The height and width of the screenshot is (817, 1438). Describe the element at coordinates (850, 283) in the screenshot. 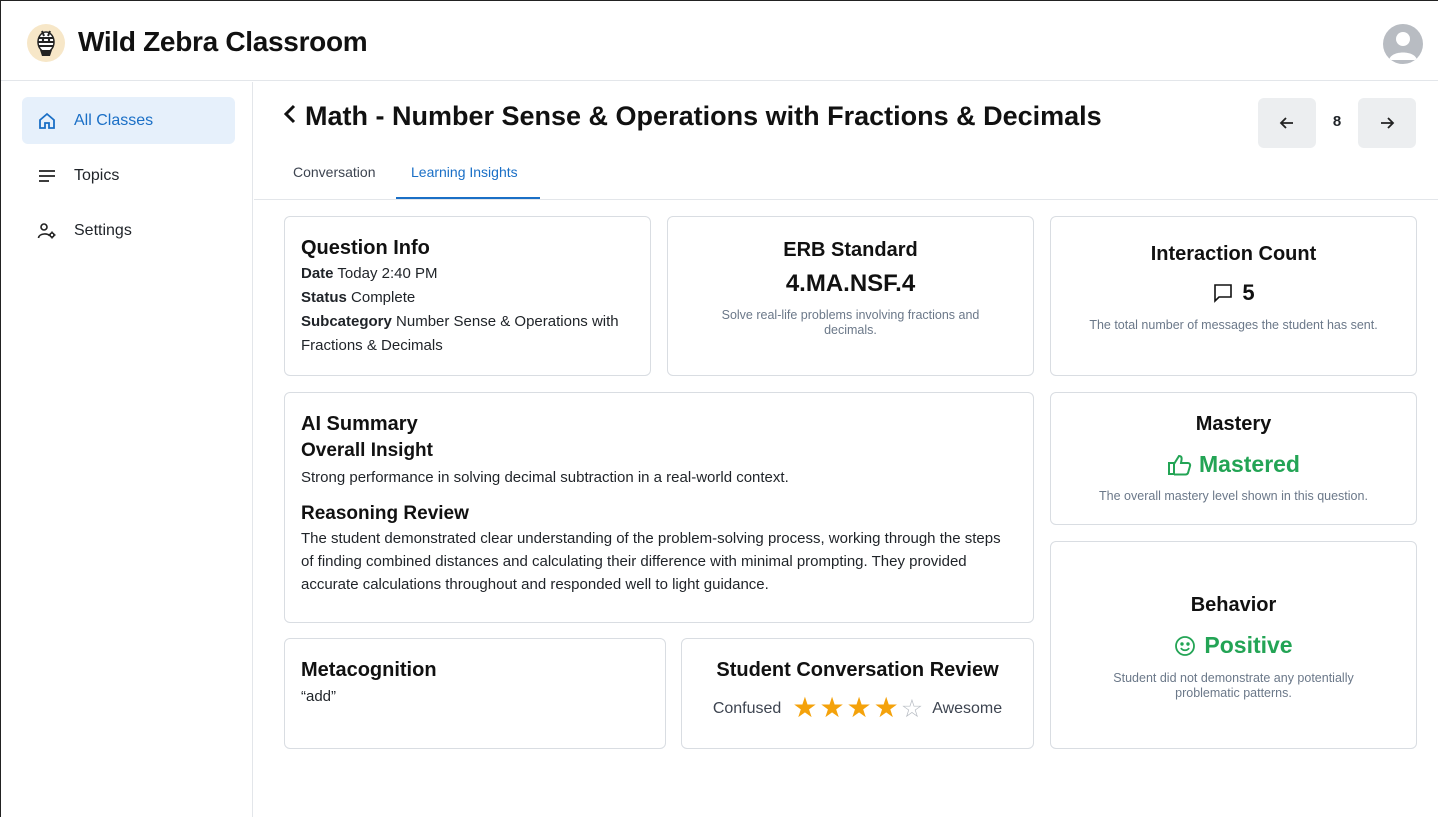

I see `erb-code: 4.MA.NSF.4` at that location.